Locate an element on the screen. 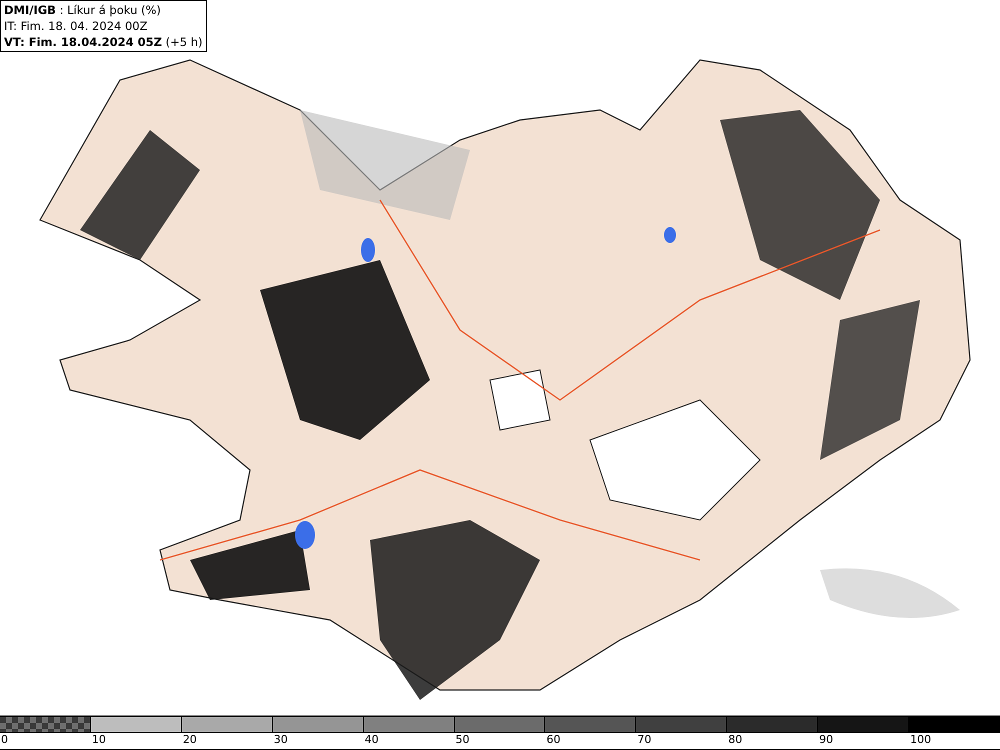  info-line: IT: Fim. 18. 04. 2024 00Z is located at coordinates (76, 26).